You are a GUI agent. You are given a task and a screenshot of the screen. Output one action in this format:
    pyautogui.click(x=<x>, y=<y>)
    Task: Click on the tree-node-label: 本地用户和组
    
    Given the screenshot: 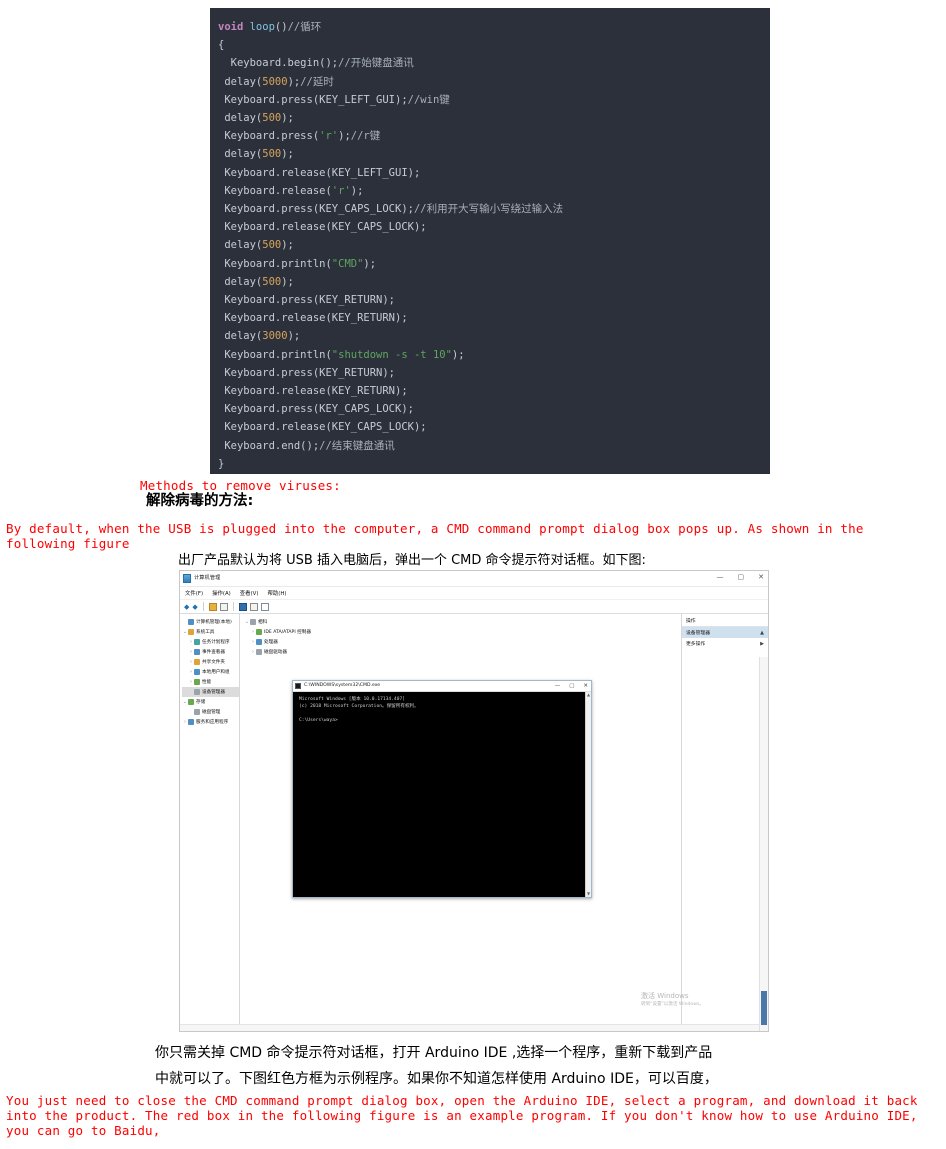 What is the action you would take?
    pyautogui.click(x=216, y=672)
    